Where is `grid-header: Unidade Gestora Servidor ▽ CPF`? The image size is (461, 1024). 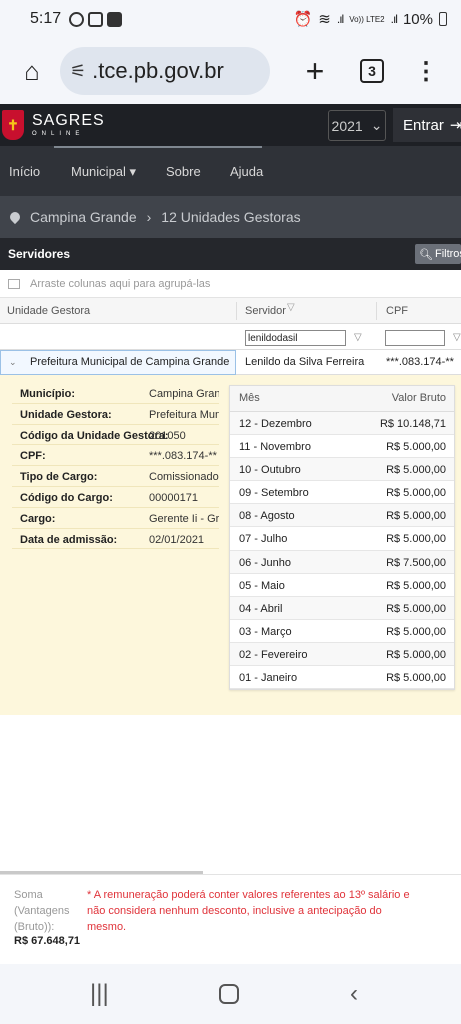 grid-header: Unidade Gestora Servidor ▽ CPF is located at coordinates (230, 311).